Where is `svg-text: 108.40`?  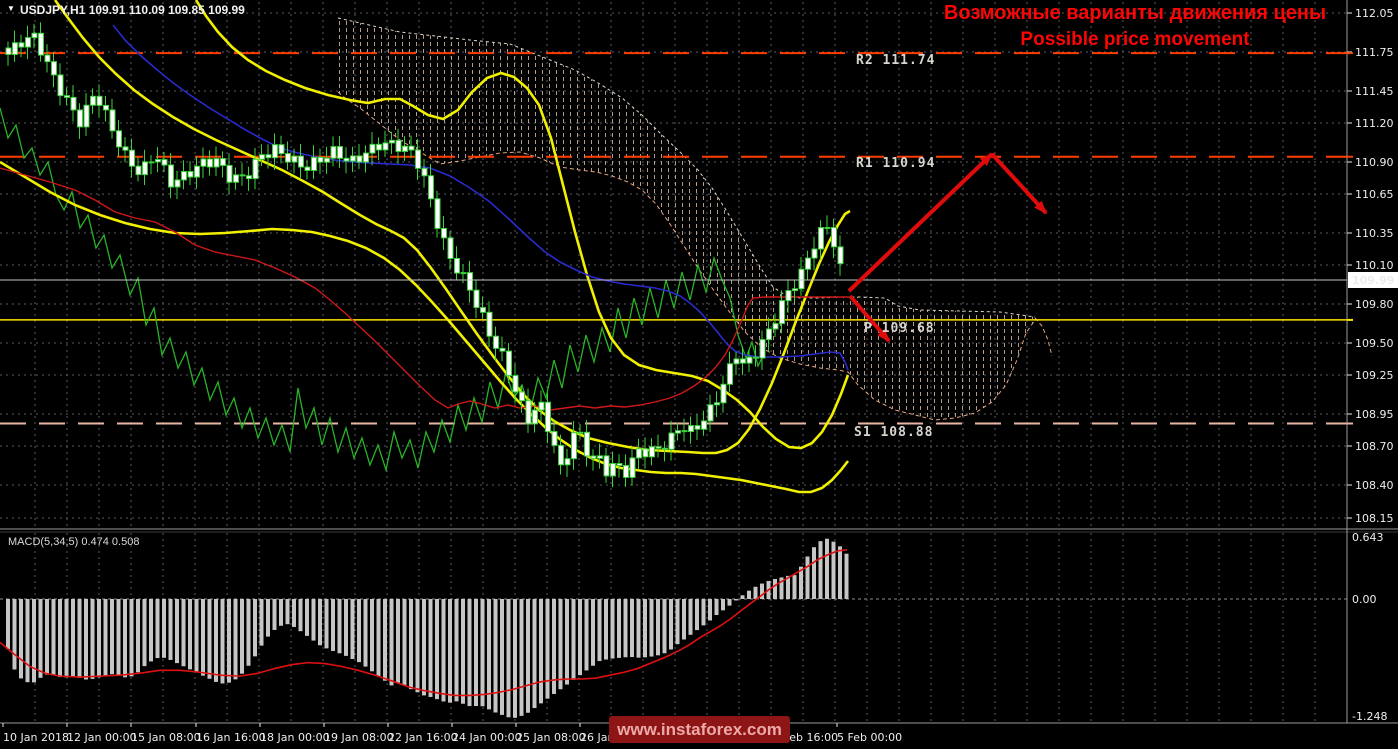 svg-text: 108.40 is located at coordinates (1374, 485).